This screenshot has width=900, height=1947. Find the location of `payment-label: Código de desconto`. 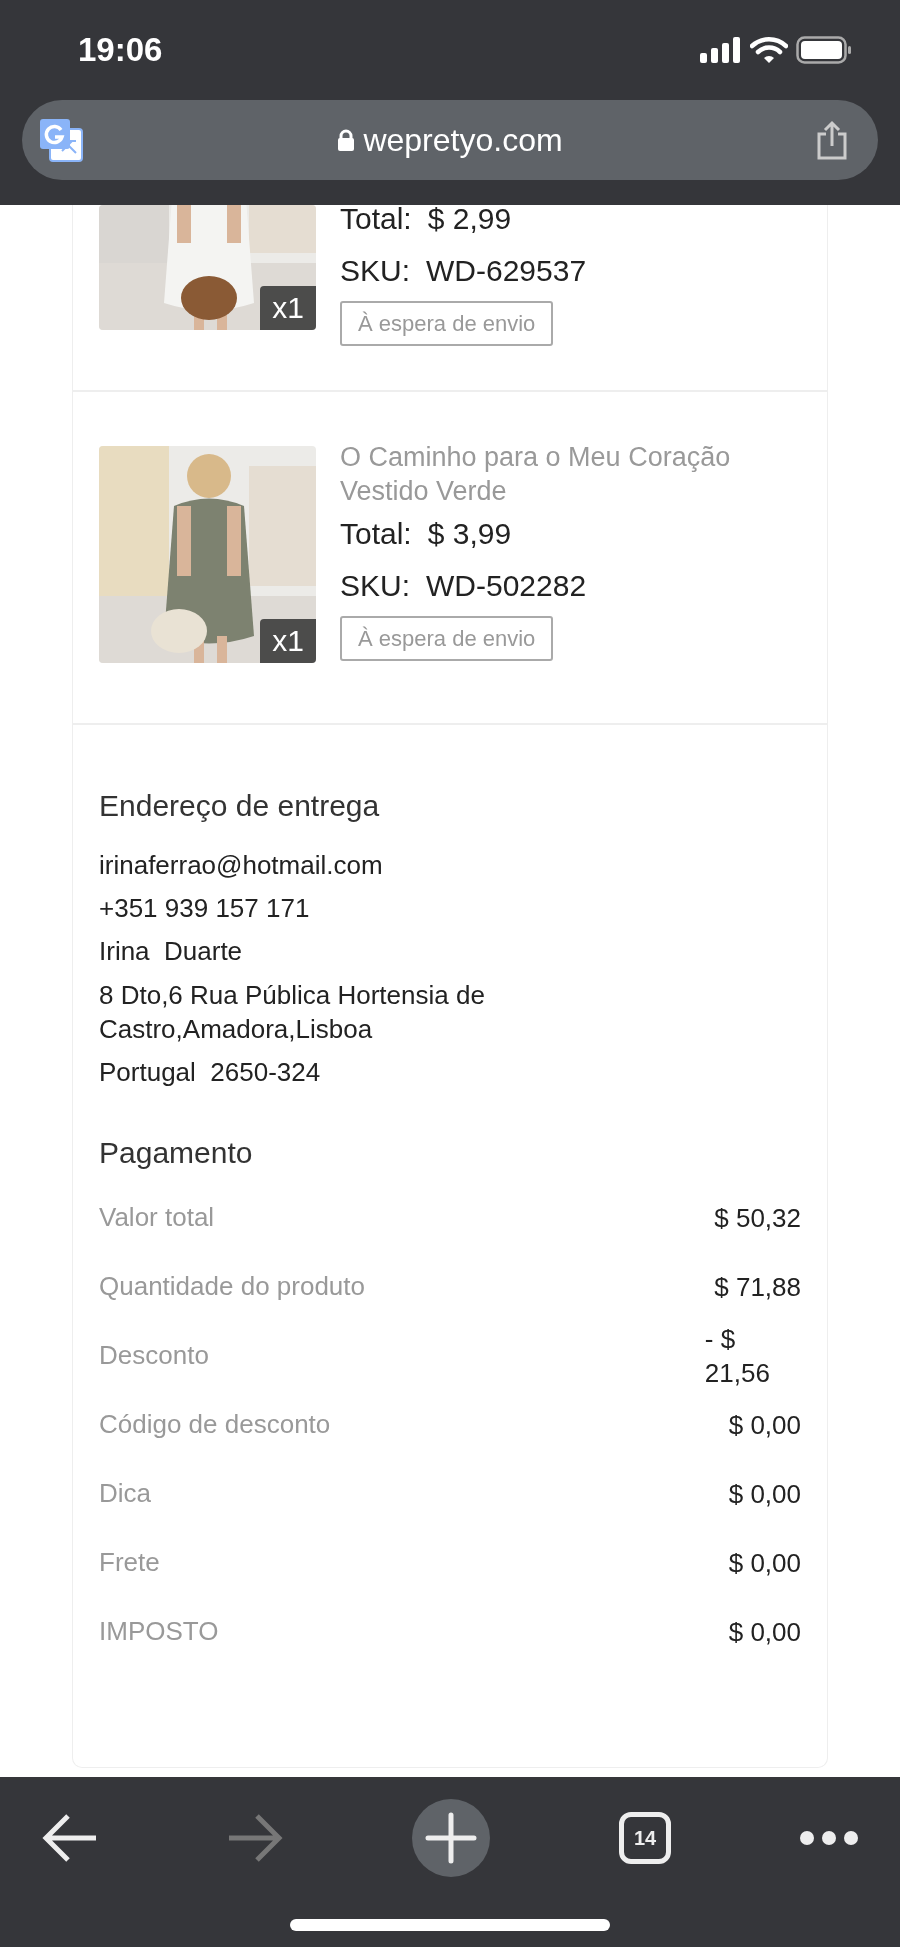

payment-label: Código de desconto is located at coordinates (215, 1424).